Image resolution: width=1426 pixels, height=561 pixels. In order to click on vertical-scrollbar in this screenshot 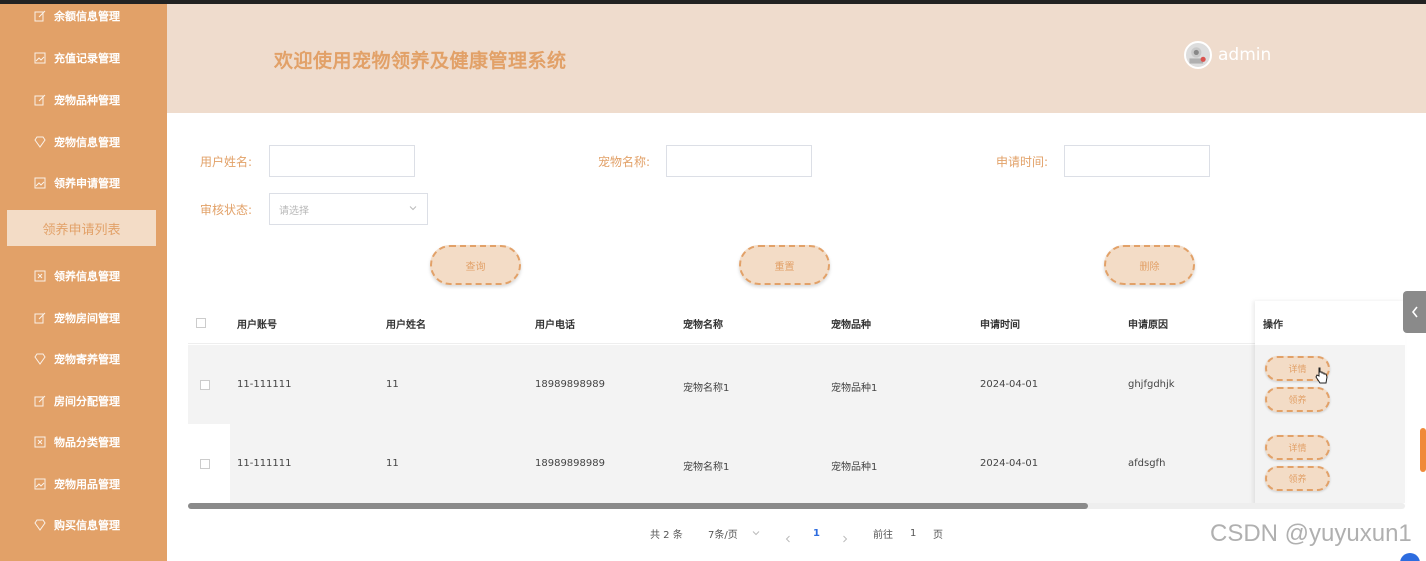, I will do `click(1423, 450)`.